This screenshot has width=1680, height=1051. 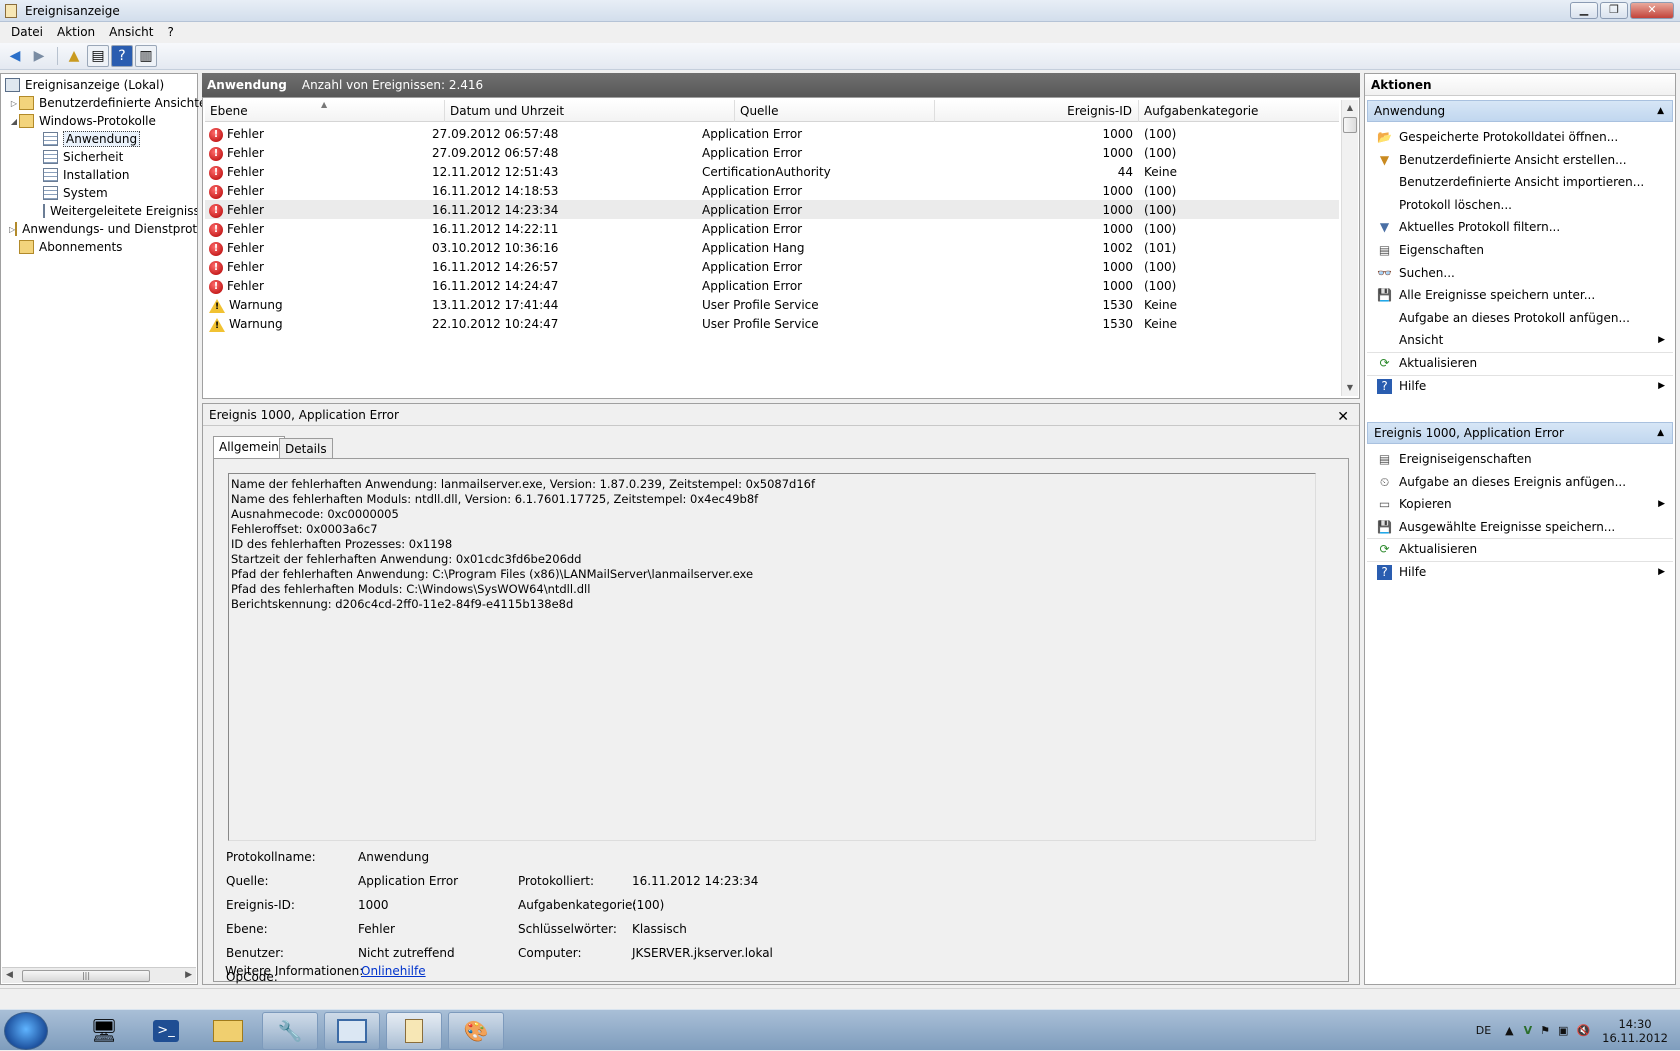 I want to click on column-level: Ebene ▲, so click(x=325, y=111).